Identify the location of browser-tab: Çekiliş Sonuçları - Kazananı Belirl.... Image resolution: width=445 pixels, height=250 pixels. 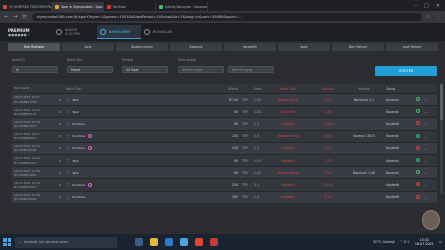
(182, 6).